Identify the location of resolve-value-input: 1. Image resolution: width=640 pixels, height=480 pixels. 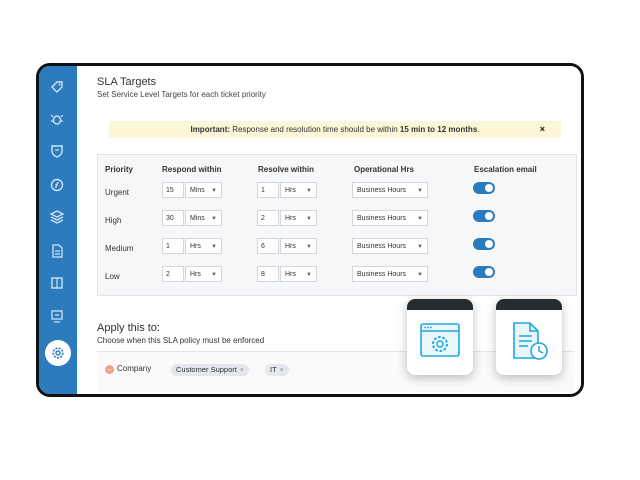
(268, 190).